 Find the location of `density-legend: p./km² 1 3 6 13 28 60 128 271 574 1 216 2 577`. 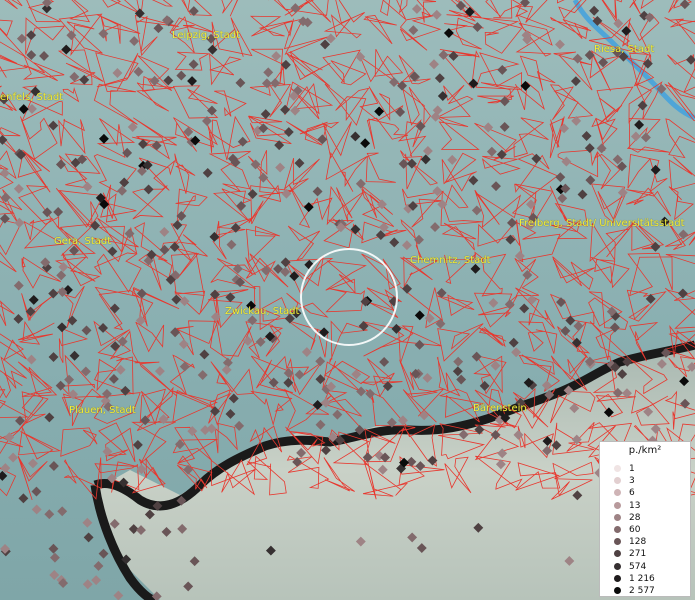

density-legend: p./km² 1 3 6 13 28 60 128 271 574 1 216 2 577 is located at coordinates (645, 519).